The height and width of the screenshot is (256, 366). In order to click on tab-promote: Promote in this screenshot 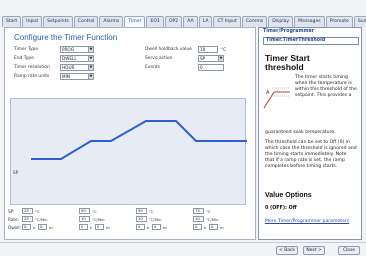, I will do `click(339, 21)`.